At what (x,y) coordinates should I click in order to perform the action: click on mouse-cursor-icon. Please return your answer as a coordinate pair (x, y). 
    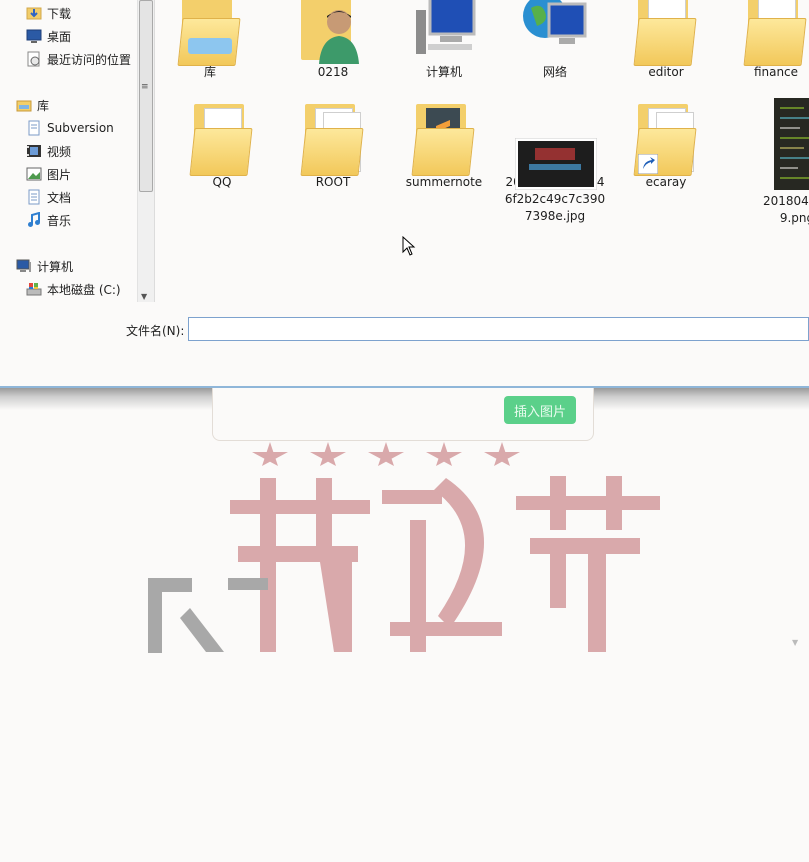
    Looking at the image, I should click on (409, 246).